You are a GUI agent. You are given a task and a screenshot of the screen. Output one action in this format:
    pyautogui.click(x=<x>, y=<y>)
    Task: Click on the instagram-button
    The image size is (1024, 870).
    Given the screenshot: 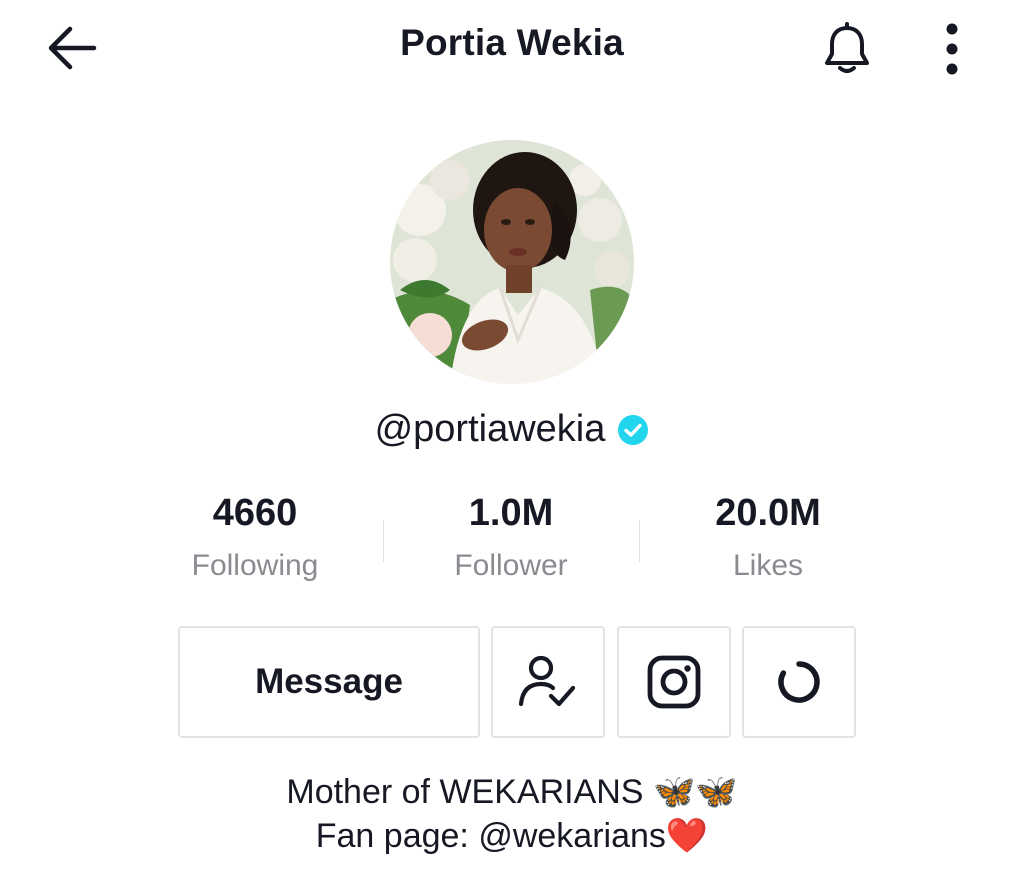 What is the action you would take?
    pyautogui.click(x=674, y=682)
    